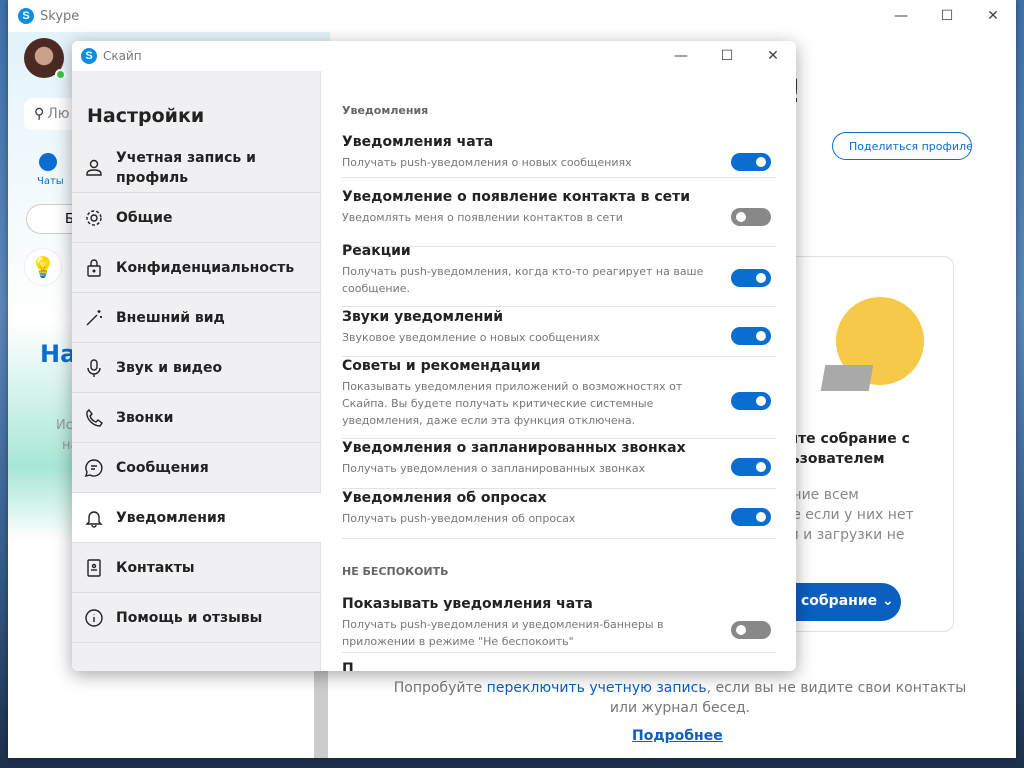 Image resolution: width=1024 pixels, height=768 pixels. Describe the element at coordinates (888, 601) in the screenshot. I see `chevron-down-icon: ⌄` at that location.